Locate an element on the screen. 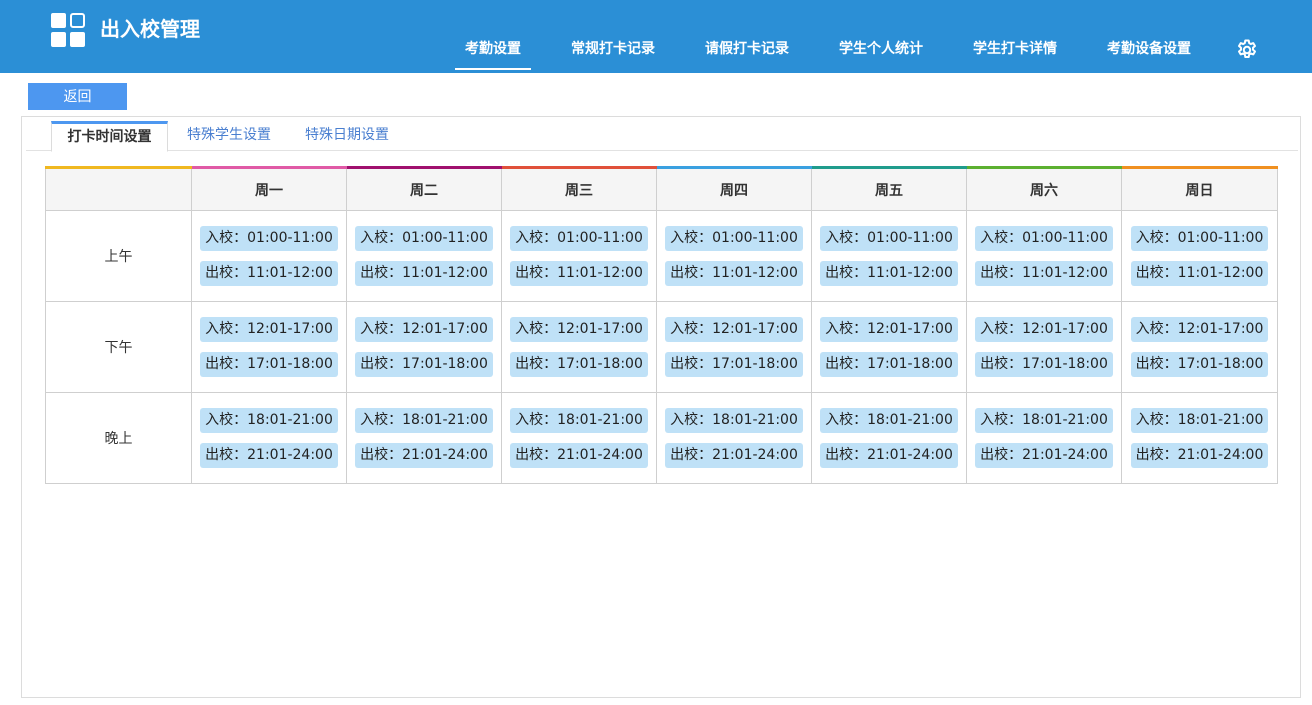 Image resolution: width=1312 pixels, height=705 pixels. nav-device-settings: 考勤设备设置 is located at coordinates (1149, 49).